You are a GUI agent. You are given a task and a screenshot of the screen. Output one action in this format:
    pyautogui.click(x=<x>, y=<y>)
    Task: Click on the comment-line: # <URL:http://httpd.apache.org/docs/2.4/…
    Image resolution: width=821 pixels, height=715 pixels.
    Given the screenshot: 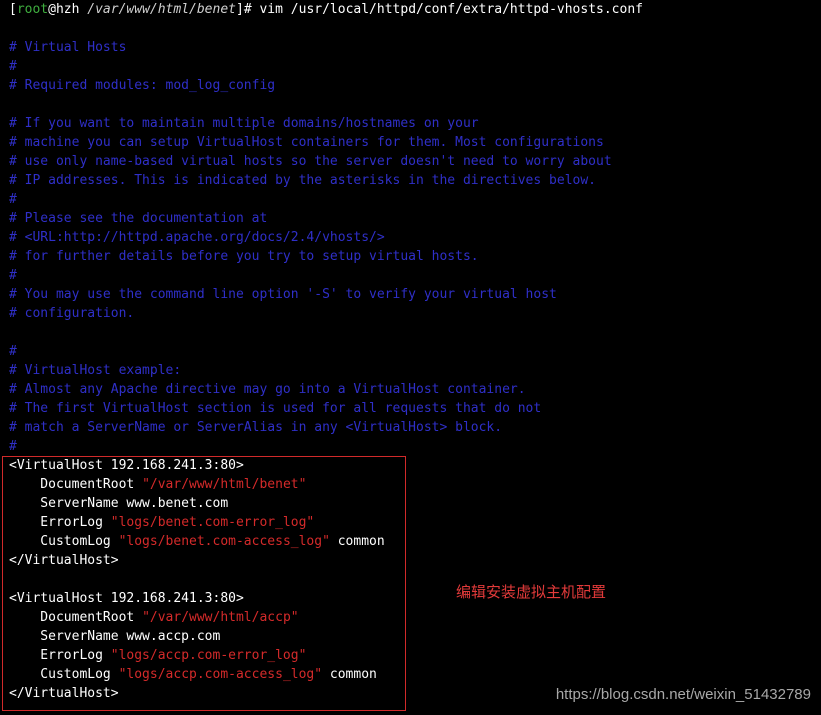 What is the action you would take?
    pyautogui.click(x=197, y=237)
    